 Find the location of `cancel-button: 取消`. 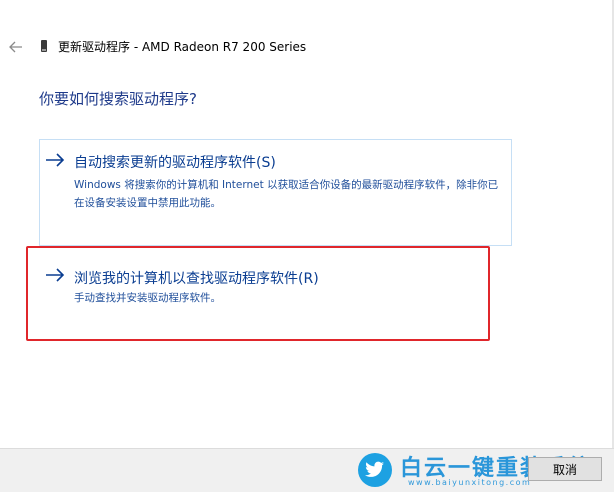

cancel-button: 取消 is located at coordinates (565, 469).